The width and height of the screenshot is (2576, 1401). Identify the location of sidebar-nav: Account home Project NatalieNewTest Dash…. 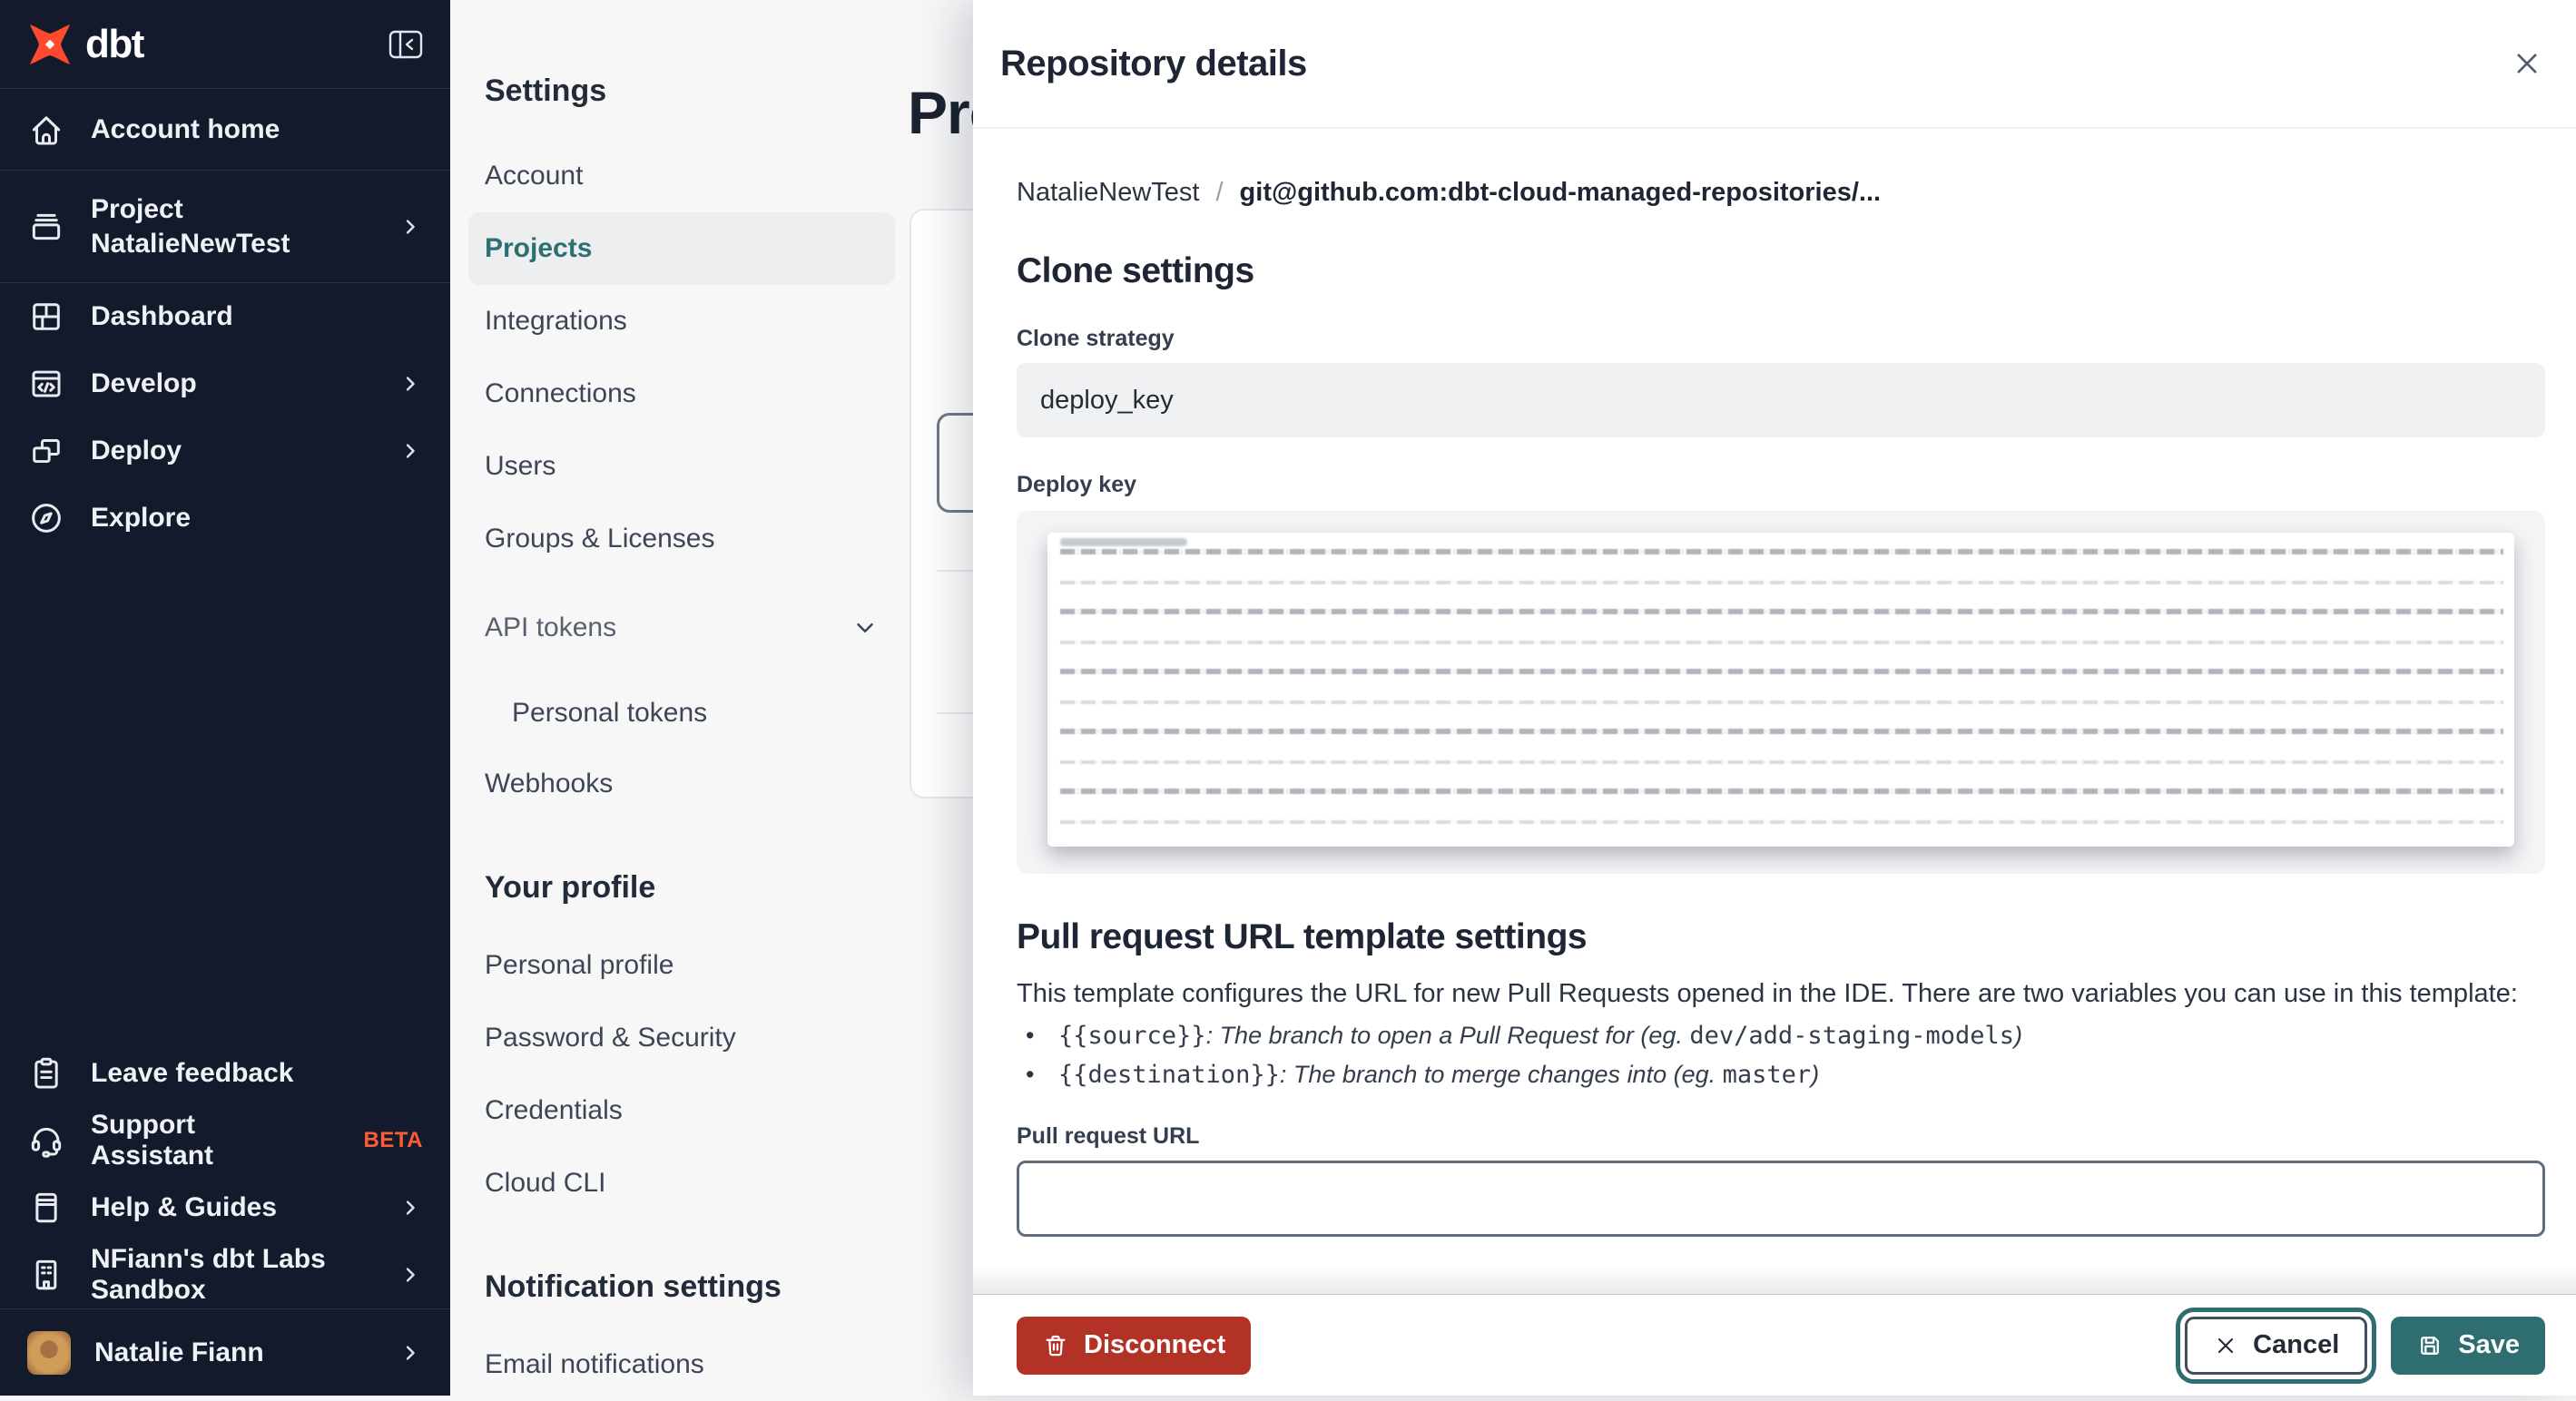
(225, 320).